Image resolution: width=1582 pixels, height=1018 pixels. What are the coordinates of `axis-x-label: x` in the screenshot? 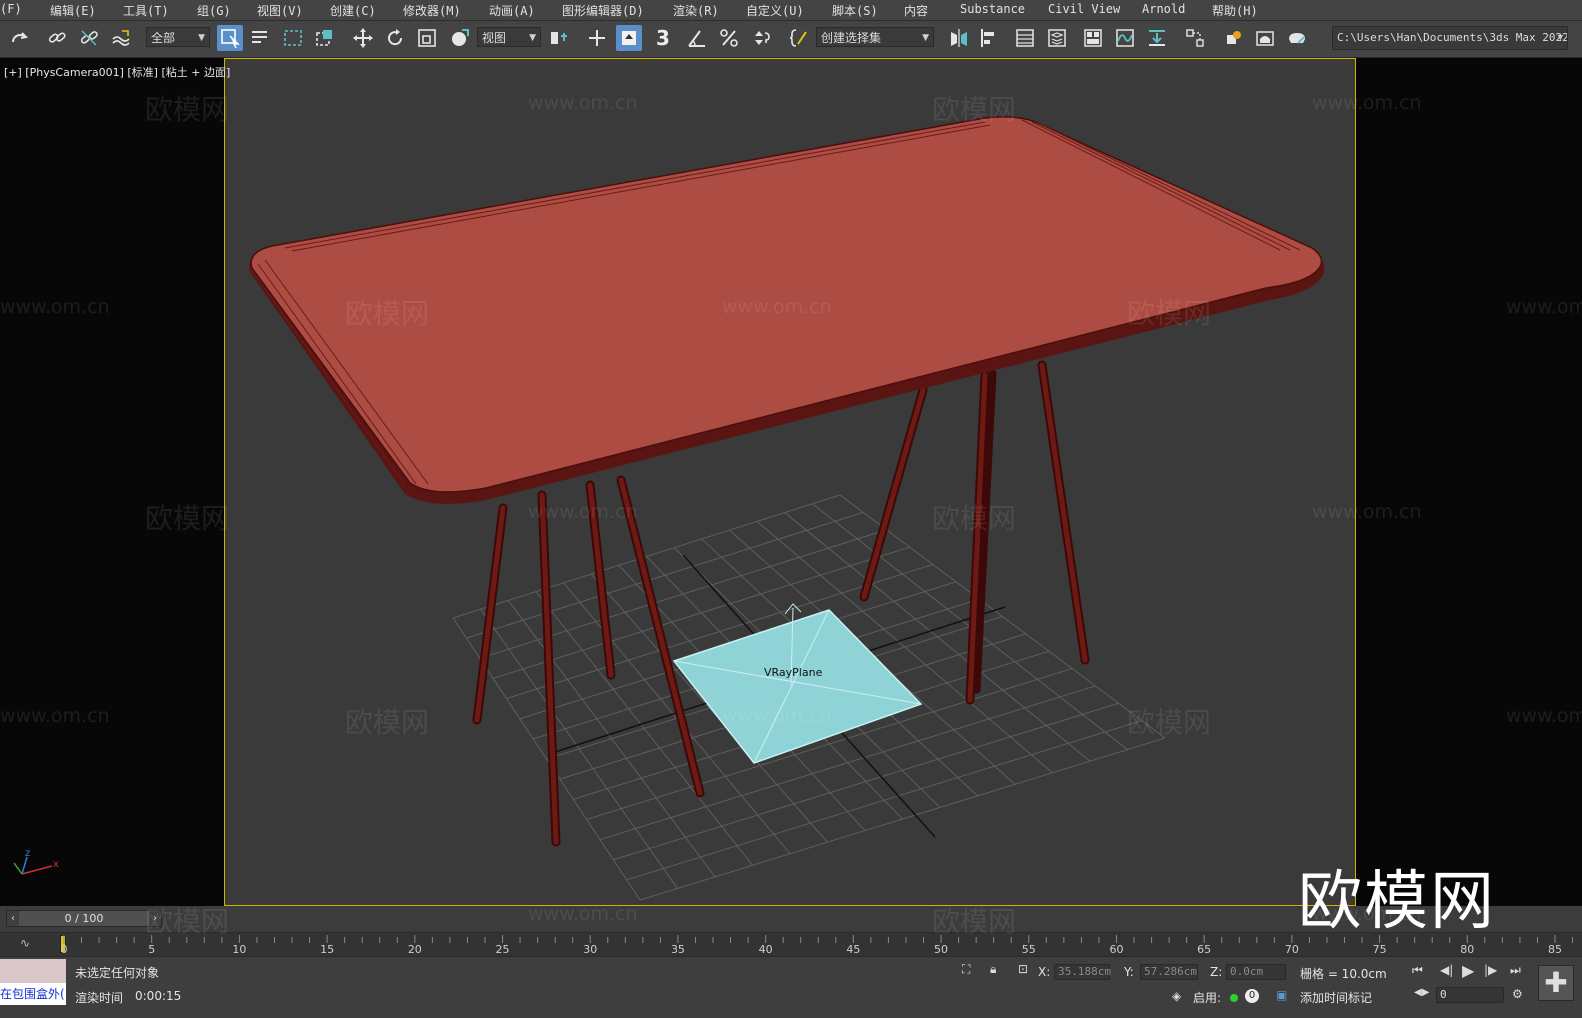 It's located at (56, 864).